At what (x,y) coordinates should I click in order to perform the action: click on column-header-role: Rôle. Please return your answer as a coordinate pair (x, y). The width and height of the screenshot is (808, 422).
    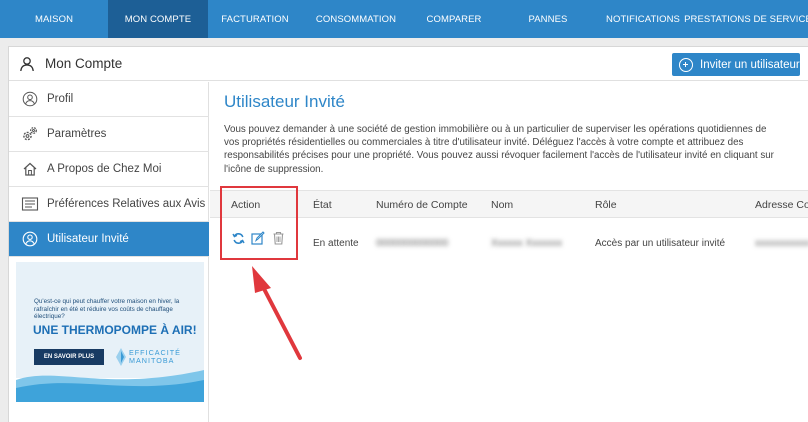
    Looking at the image, I should click on (606, 205).